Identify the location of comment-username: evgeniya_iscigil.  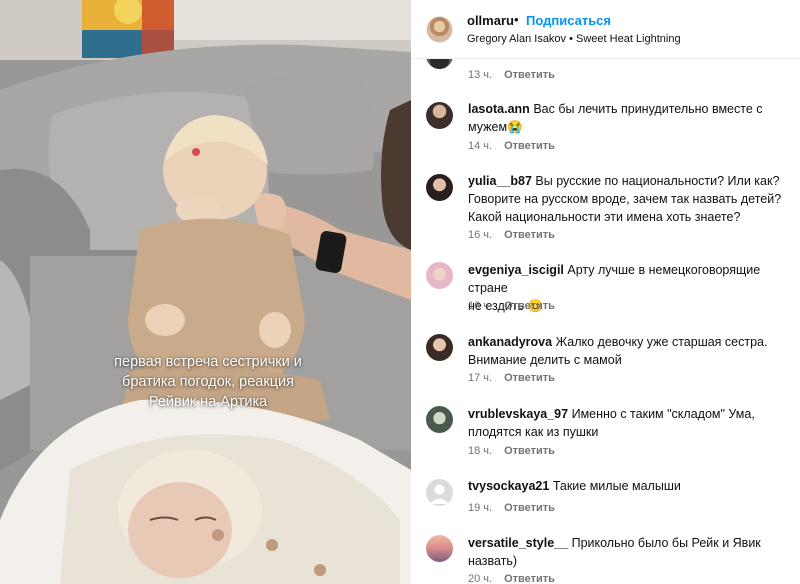
(516, 270).